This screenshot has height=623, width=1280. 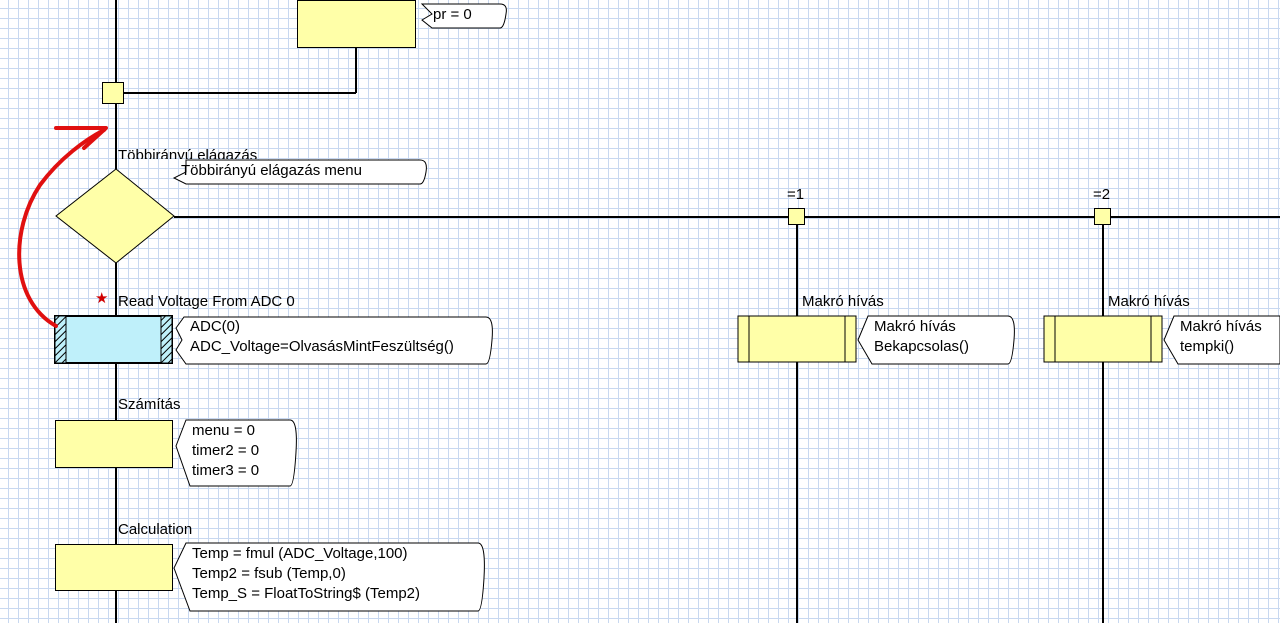 I want to click on adc-block-label: Read Voltage From ADC 0, so click(x=206, y=301).